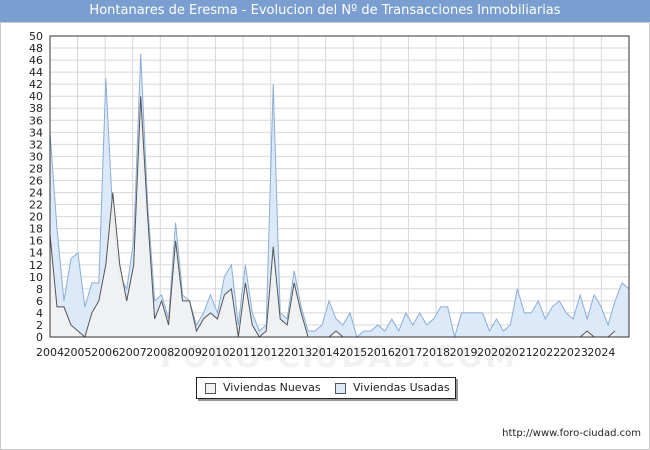 Image resolution: width=650 pixels, height=450 pixels. Describe the element at coordinates (133, 352) in the screenshot. I see `x-tick-label: 2007` at that location.